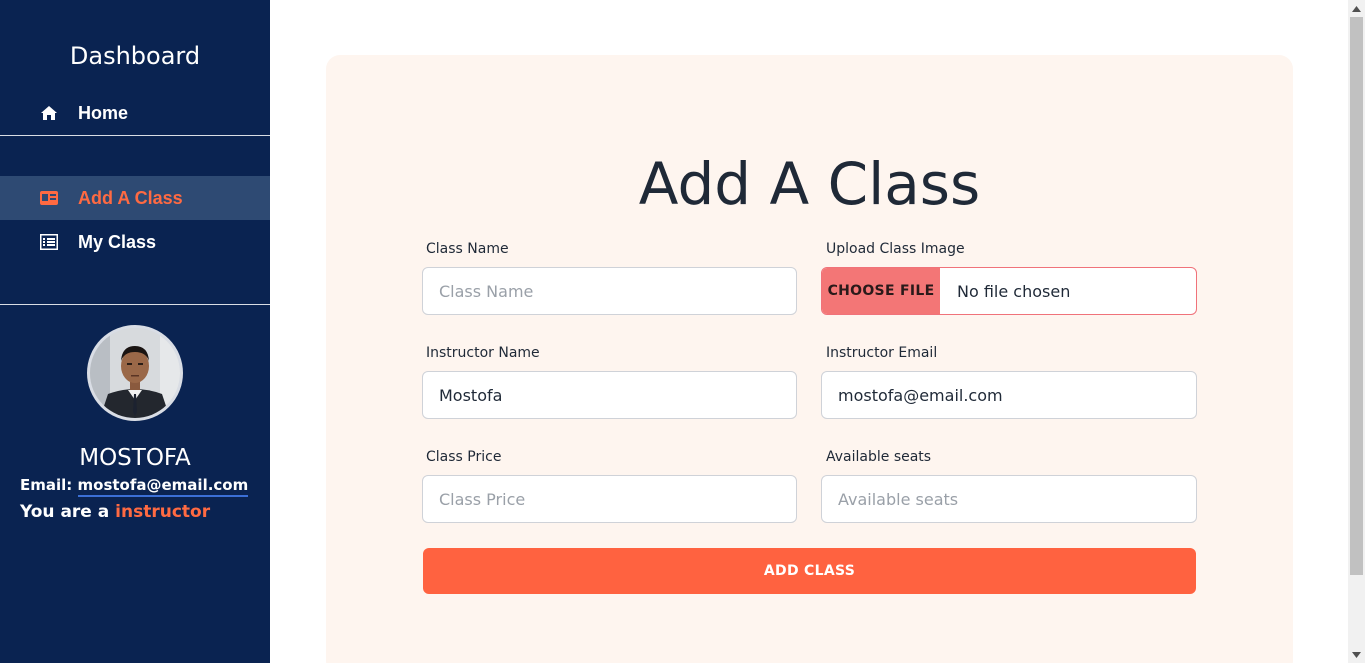 The width and height of the screenshot is (1365, 663). What do you see at coordinates (49, 113) in the screenshot?
I see `home-icon` at bounding box center [49, 113].